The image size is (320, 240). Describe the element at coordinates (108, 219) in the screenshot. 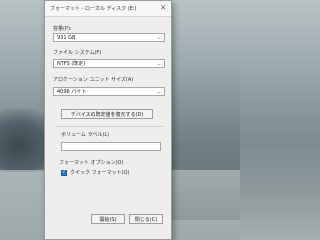

I see `start-button: 開始(S)` at that location.